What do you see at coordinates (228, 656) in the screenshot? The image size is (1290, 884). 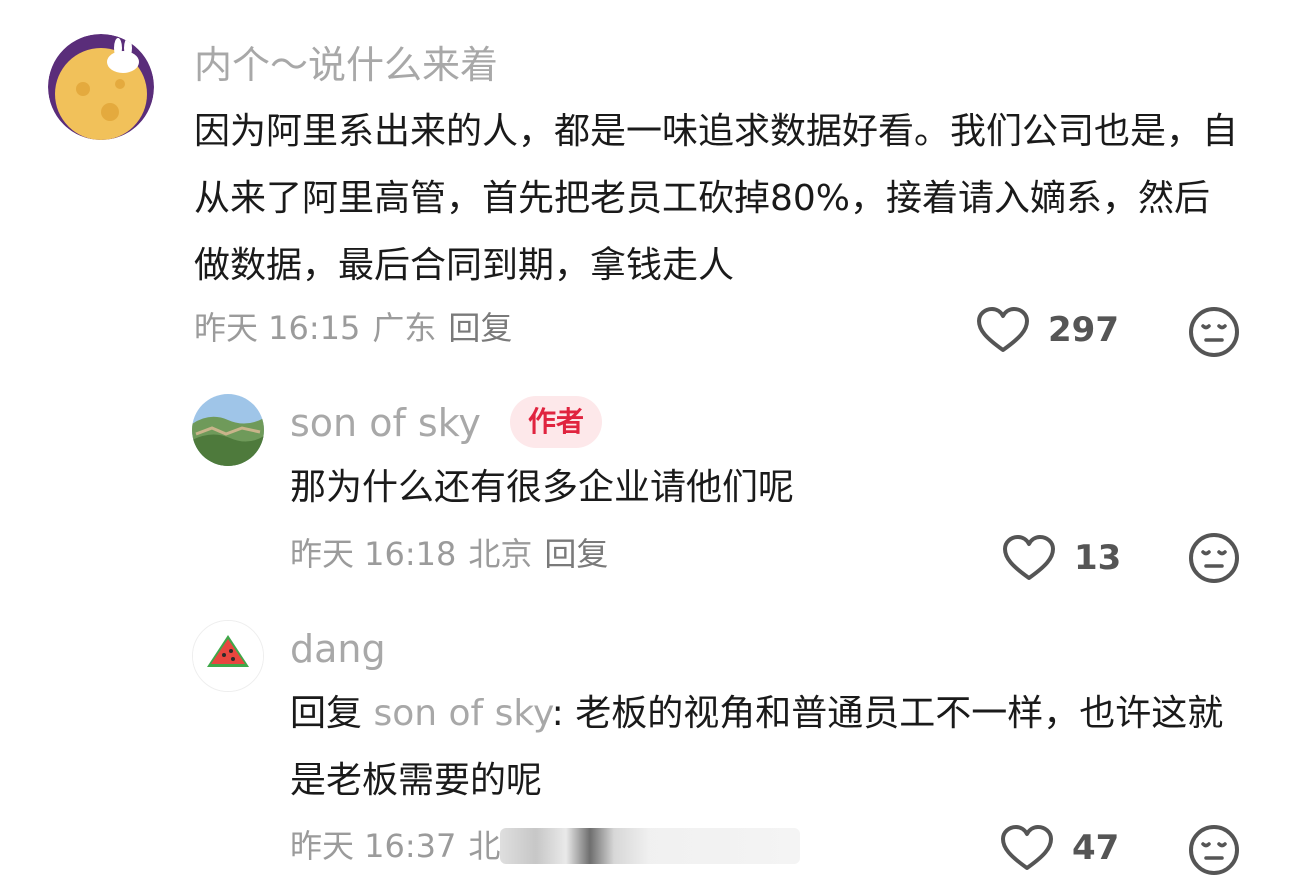 I see `watermelon-avatar` at bounding box center [228, 656].